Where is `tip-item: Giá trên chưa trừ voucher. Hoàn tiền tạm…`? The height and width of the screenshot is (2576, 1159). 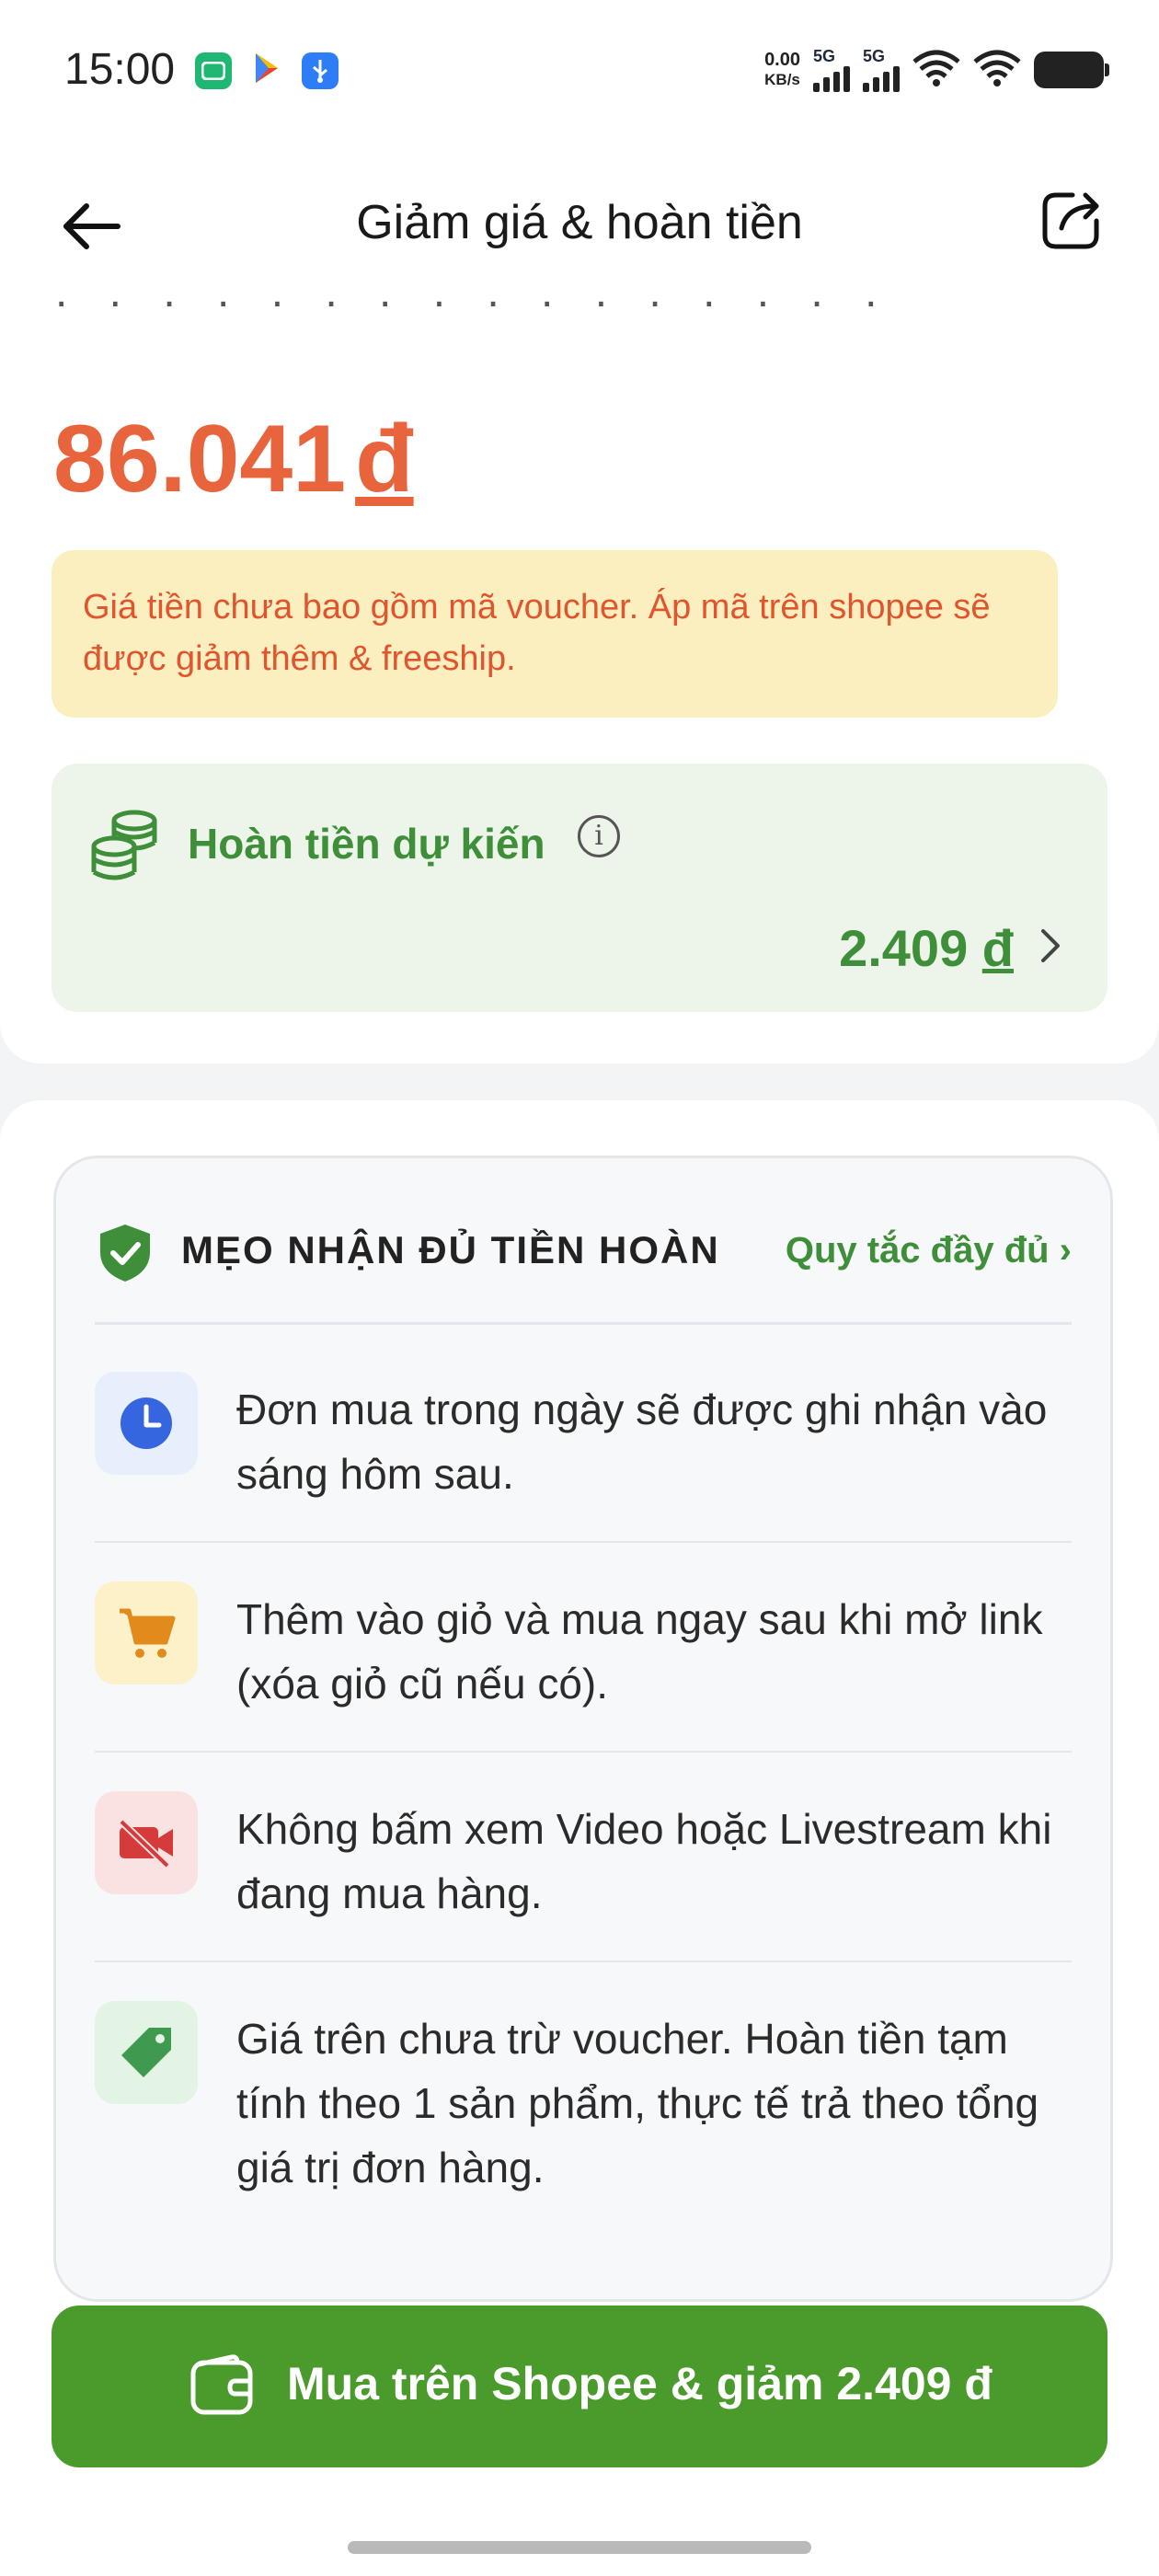 tip-item: Giá trên chưa trừ voucher. Hoàn tiền tạm… is located at coordinates (583, 2100).